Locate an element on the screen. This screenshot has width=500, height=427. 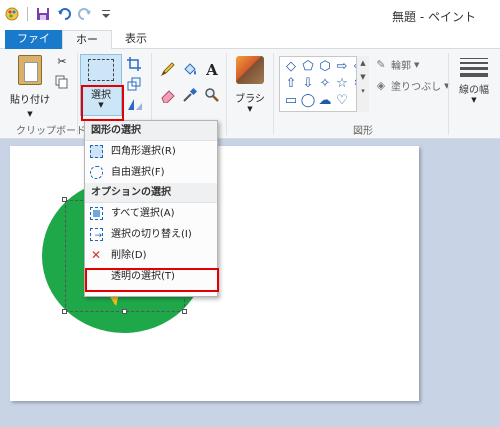
menu-section-header: 図形の選択 is located at coordinates (151, 131).